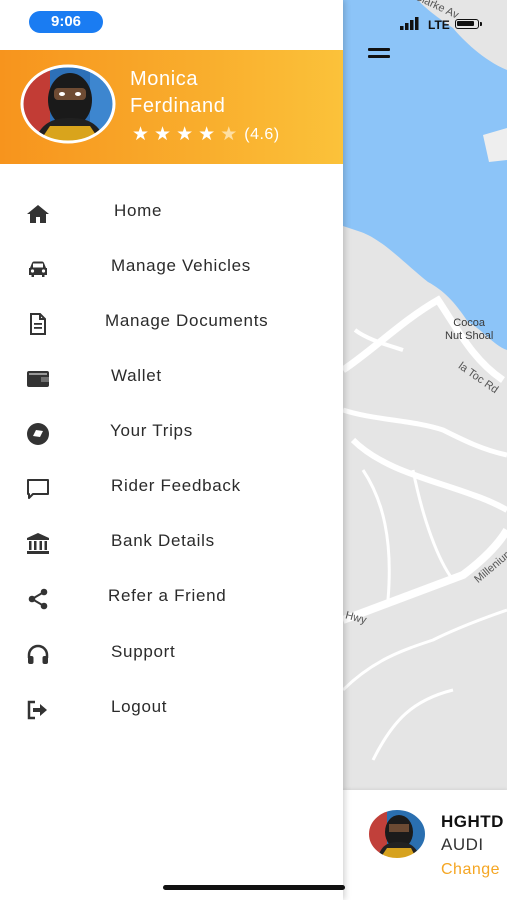 The height and width of the screenshot is (900, 507). What do you see at coordinates (38, 489) in the screenshot?
I see `feedback-icon` at bounding box center [38, 489].